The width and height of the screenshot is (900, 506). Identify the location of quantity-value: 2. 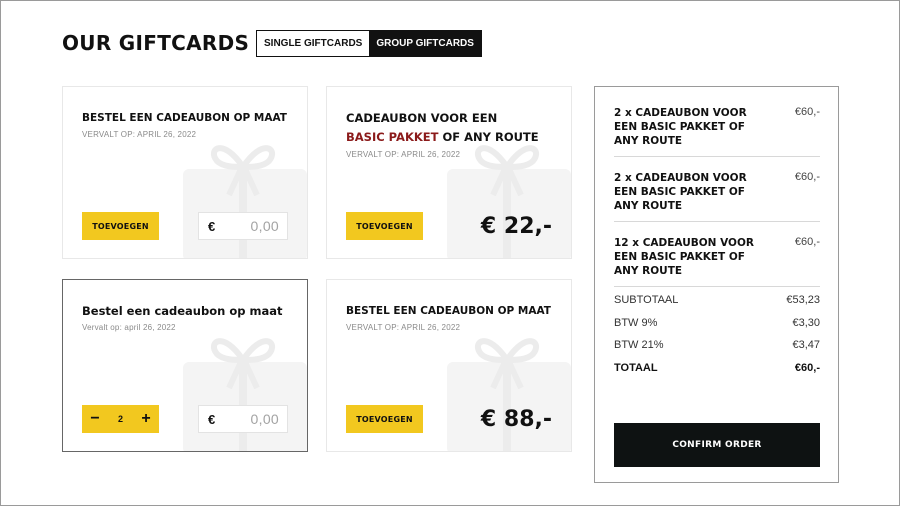
(120, 419).